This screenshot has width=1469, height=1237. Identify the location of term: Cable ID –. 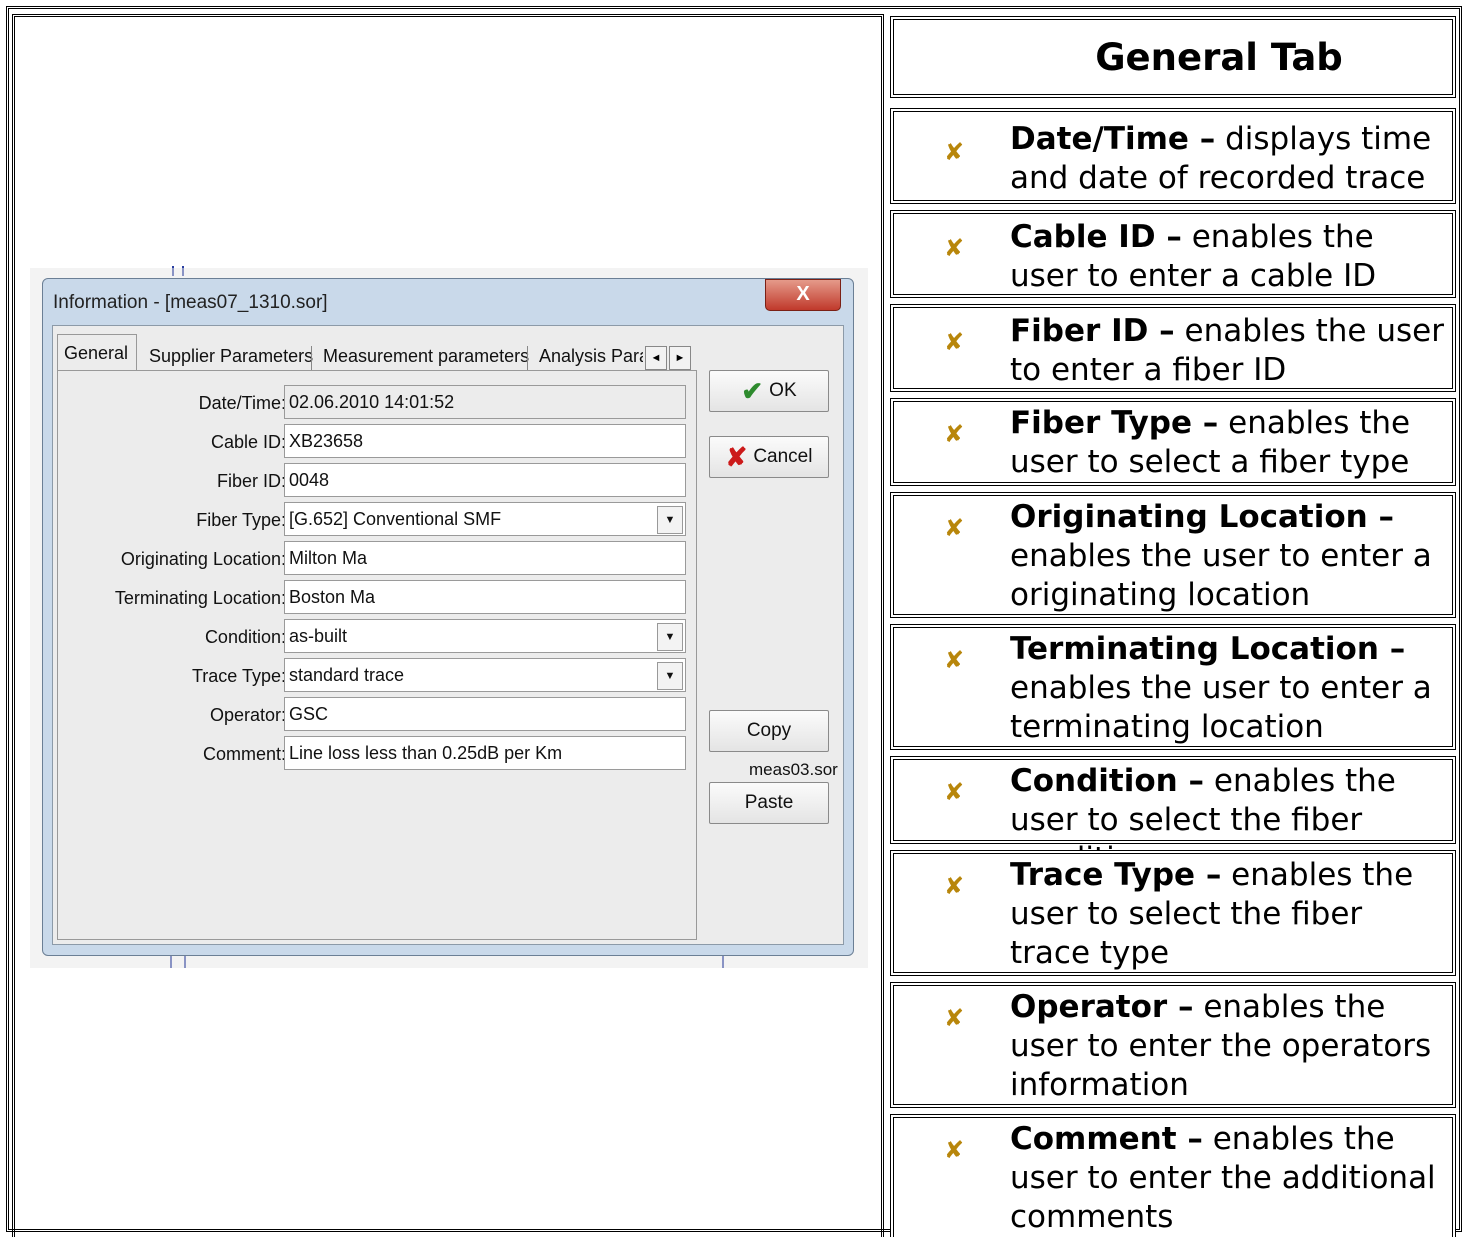
(1096, 237).